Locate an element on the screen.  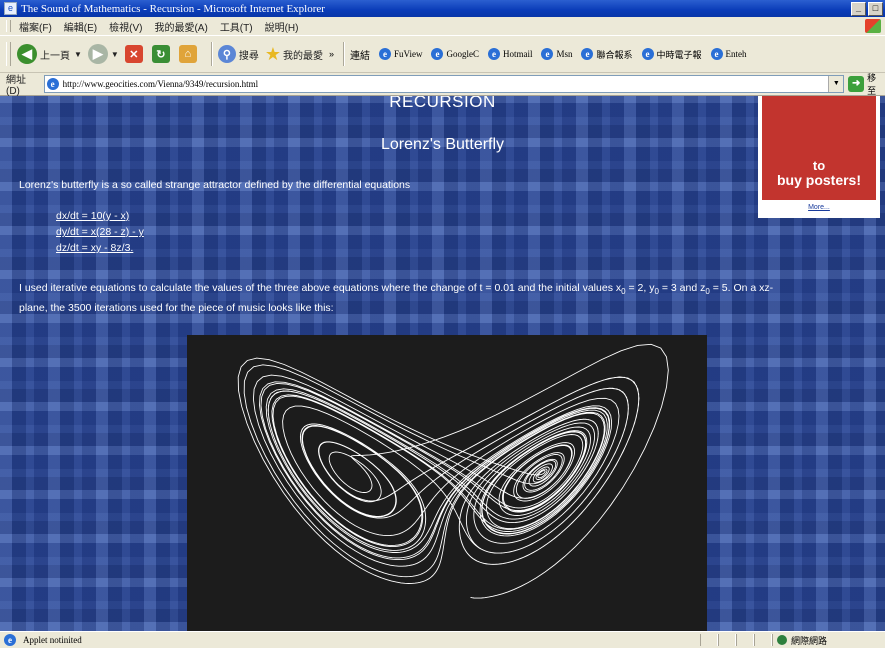
method-text: = 5. On a xz- is located at coordinates (743, 288).